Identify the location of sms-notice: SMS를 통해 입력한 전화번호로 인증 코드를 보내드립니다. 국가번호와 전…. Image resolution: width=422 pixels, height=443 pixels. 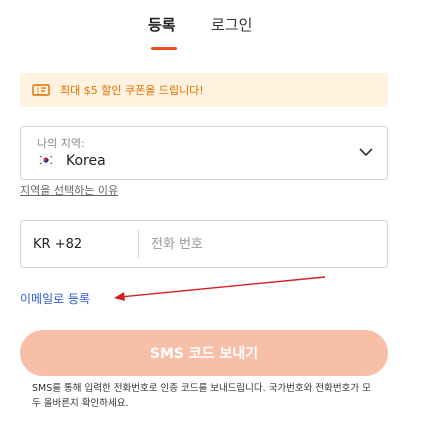
(201, 396).